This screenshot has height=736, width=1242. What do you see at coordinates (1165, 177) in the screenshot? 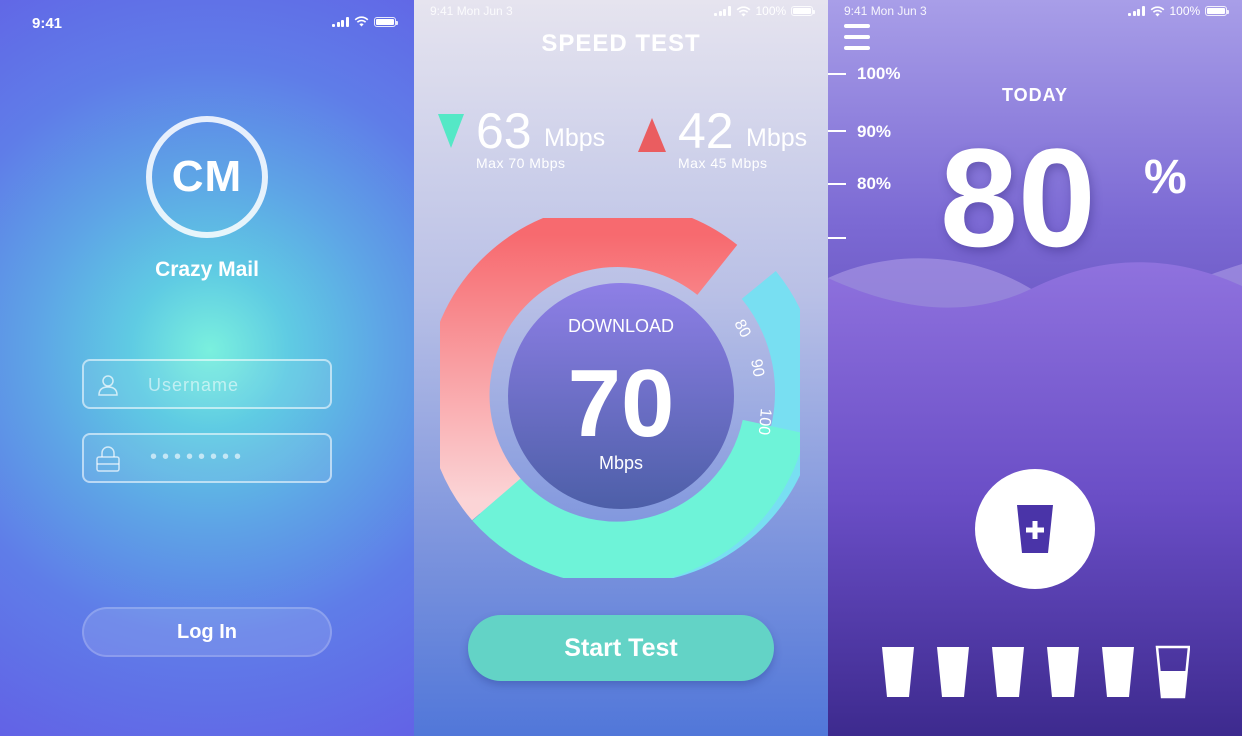
I see `percent-sign: %` at bounding box center [1165, 177].